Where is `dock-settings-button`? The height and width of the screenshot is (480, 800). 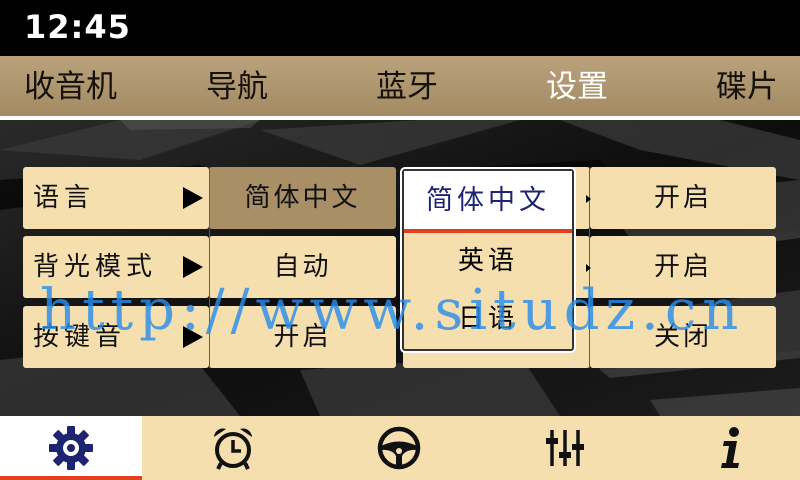 dock-settings-button is located at coordinates (71, 448).